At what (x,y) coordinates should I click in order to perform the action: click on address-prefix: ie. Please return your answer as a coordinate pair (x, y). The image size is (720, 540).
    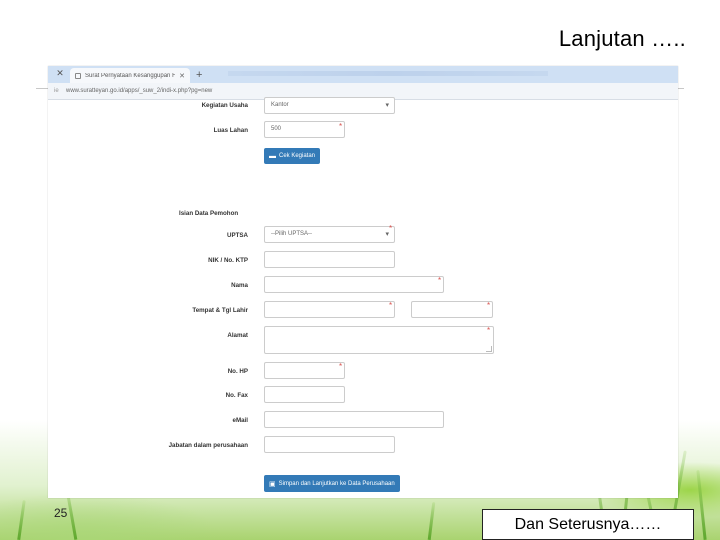
    Looking at the image, I should click on (56, 91).